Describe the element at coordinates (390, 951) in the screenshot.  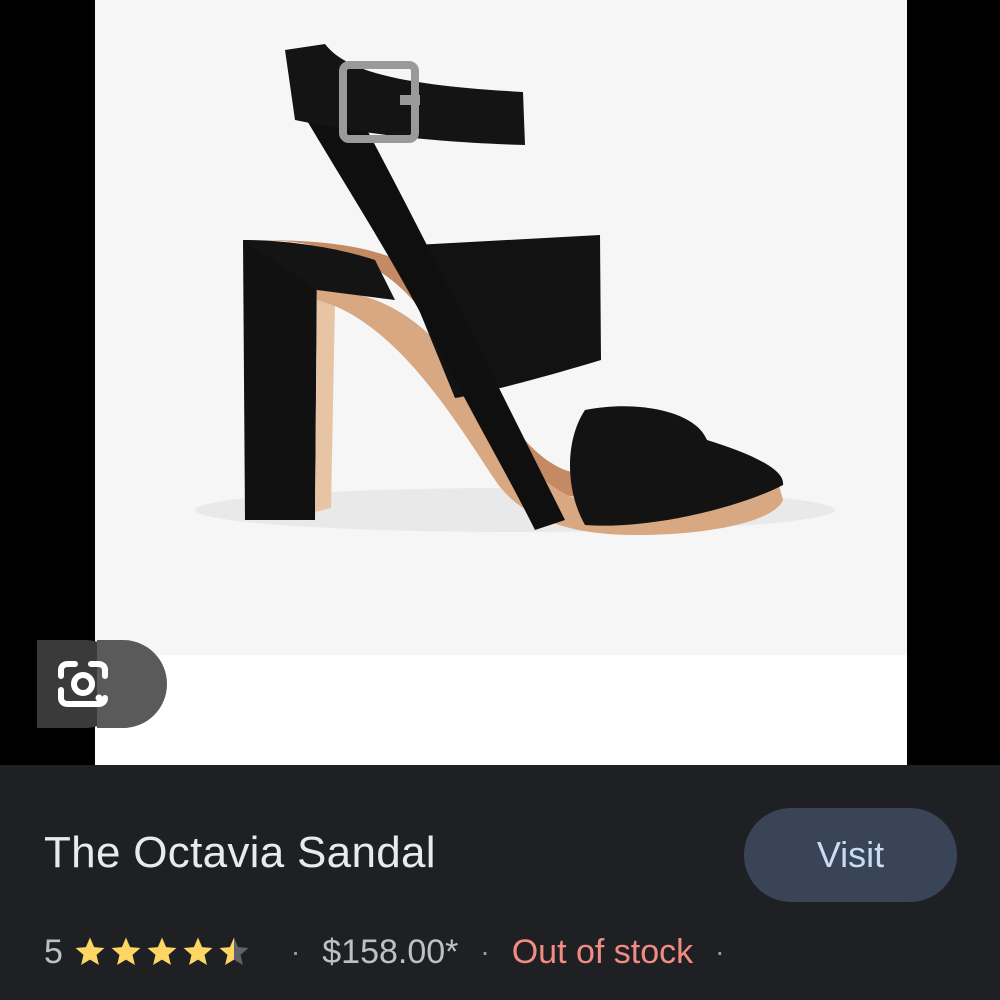
I see `product-price: $158.00*` at that location.